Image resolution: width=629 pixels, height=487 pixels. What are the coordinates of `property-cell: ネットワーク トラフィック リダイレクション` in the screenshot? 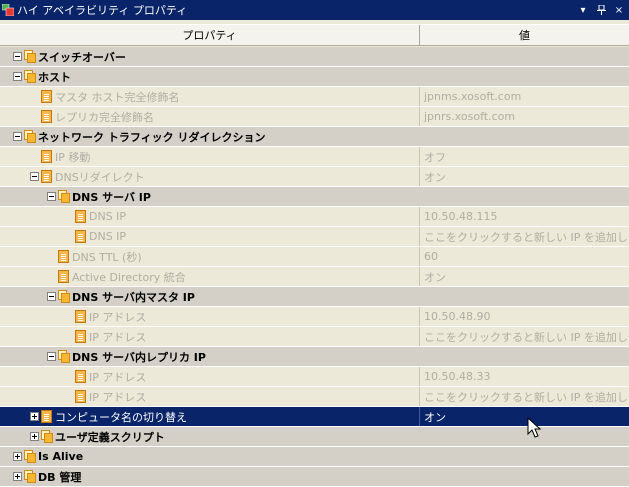 It's located at (210, 136).